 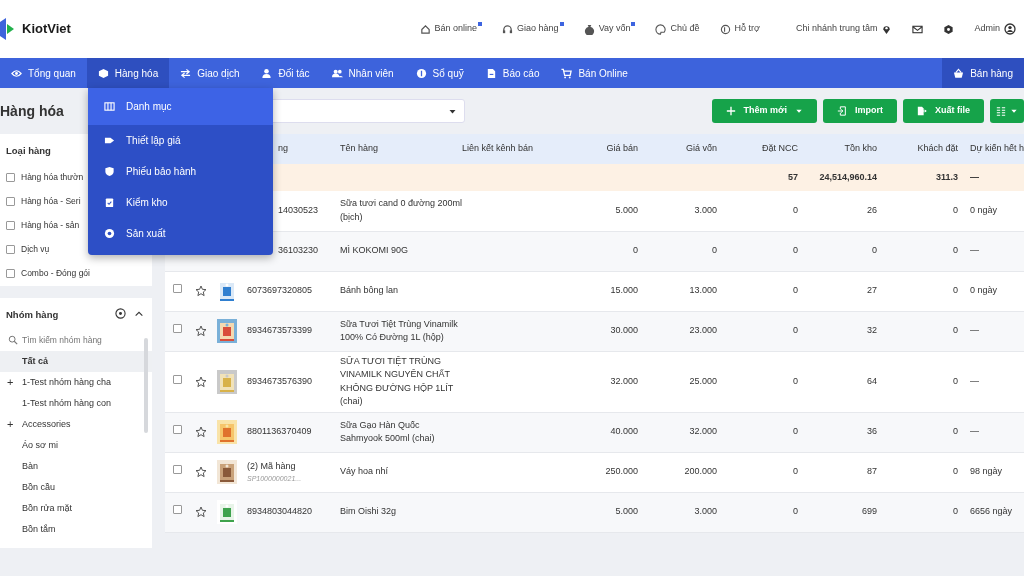 What do you see at coordinates (986, 471) in the screenshot?
I see `table-cell: 98 ngày` at bounding box center [986, 471].